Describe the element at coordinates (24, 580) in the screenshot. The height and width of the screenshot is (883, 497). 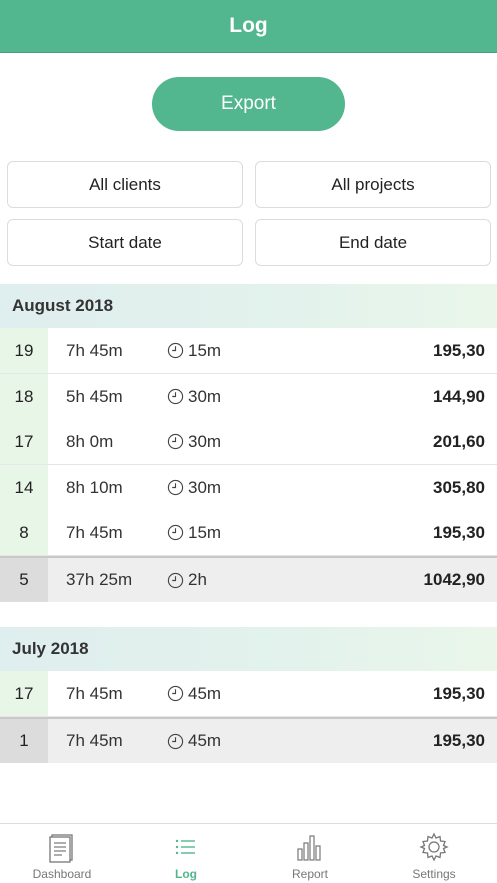
I see `total-count: 5` at that location.